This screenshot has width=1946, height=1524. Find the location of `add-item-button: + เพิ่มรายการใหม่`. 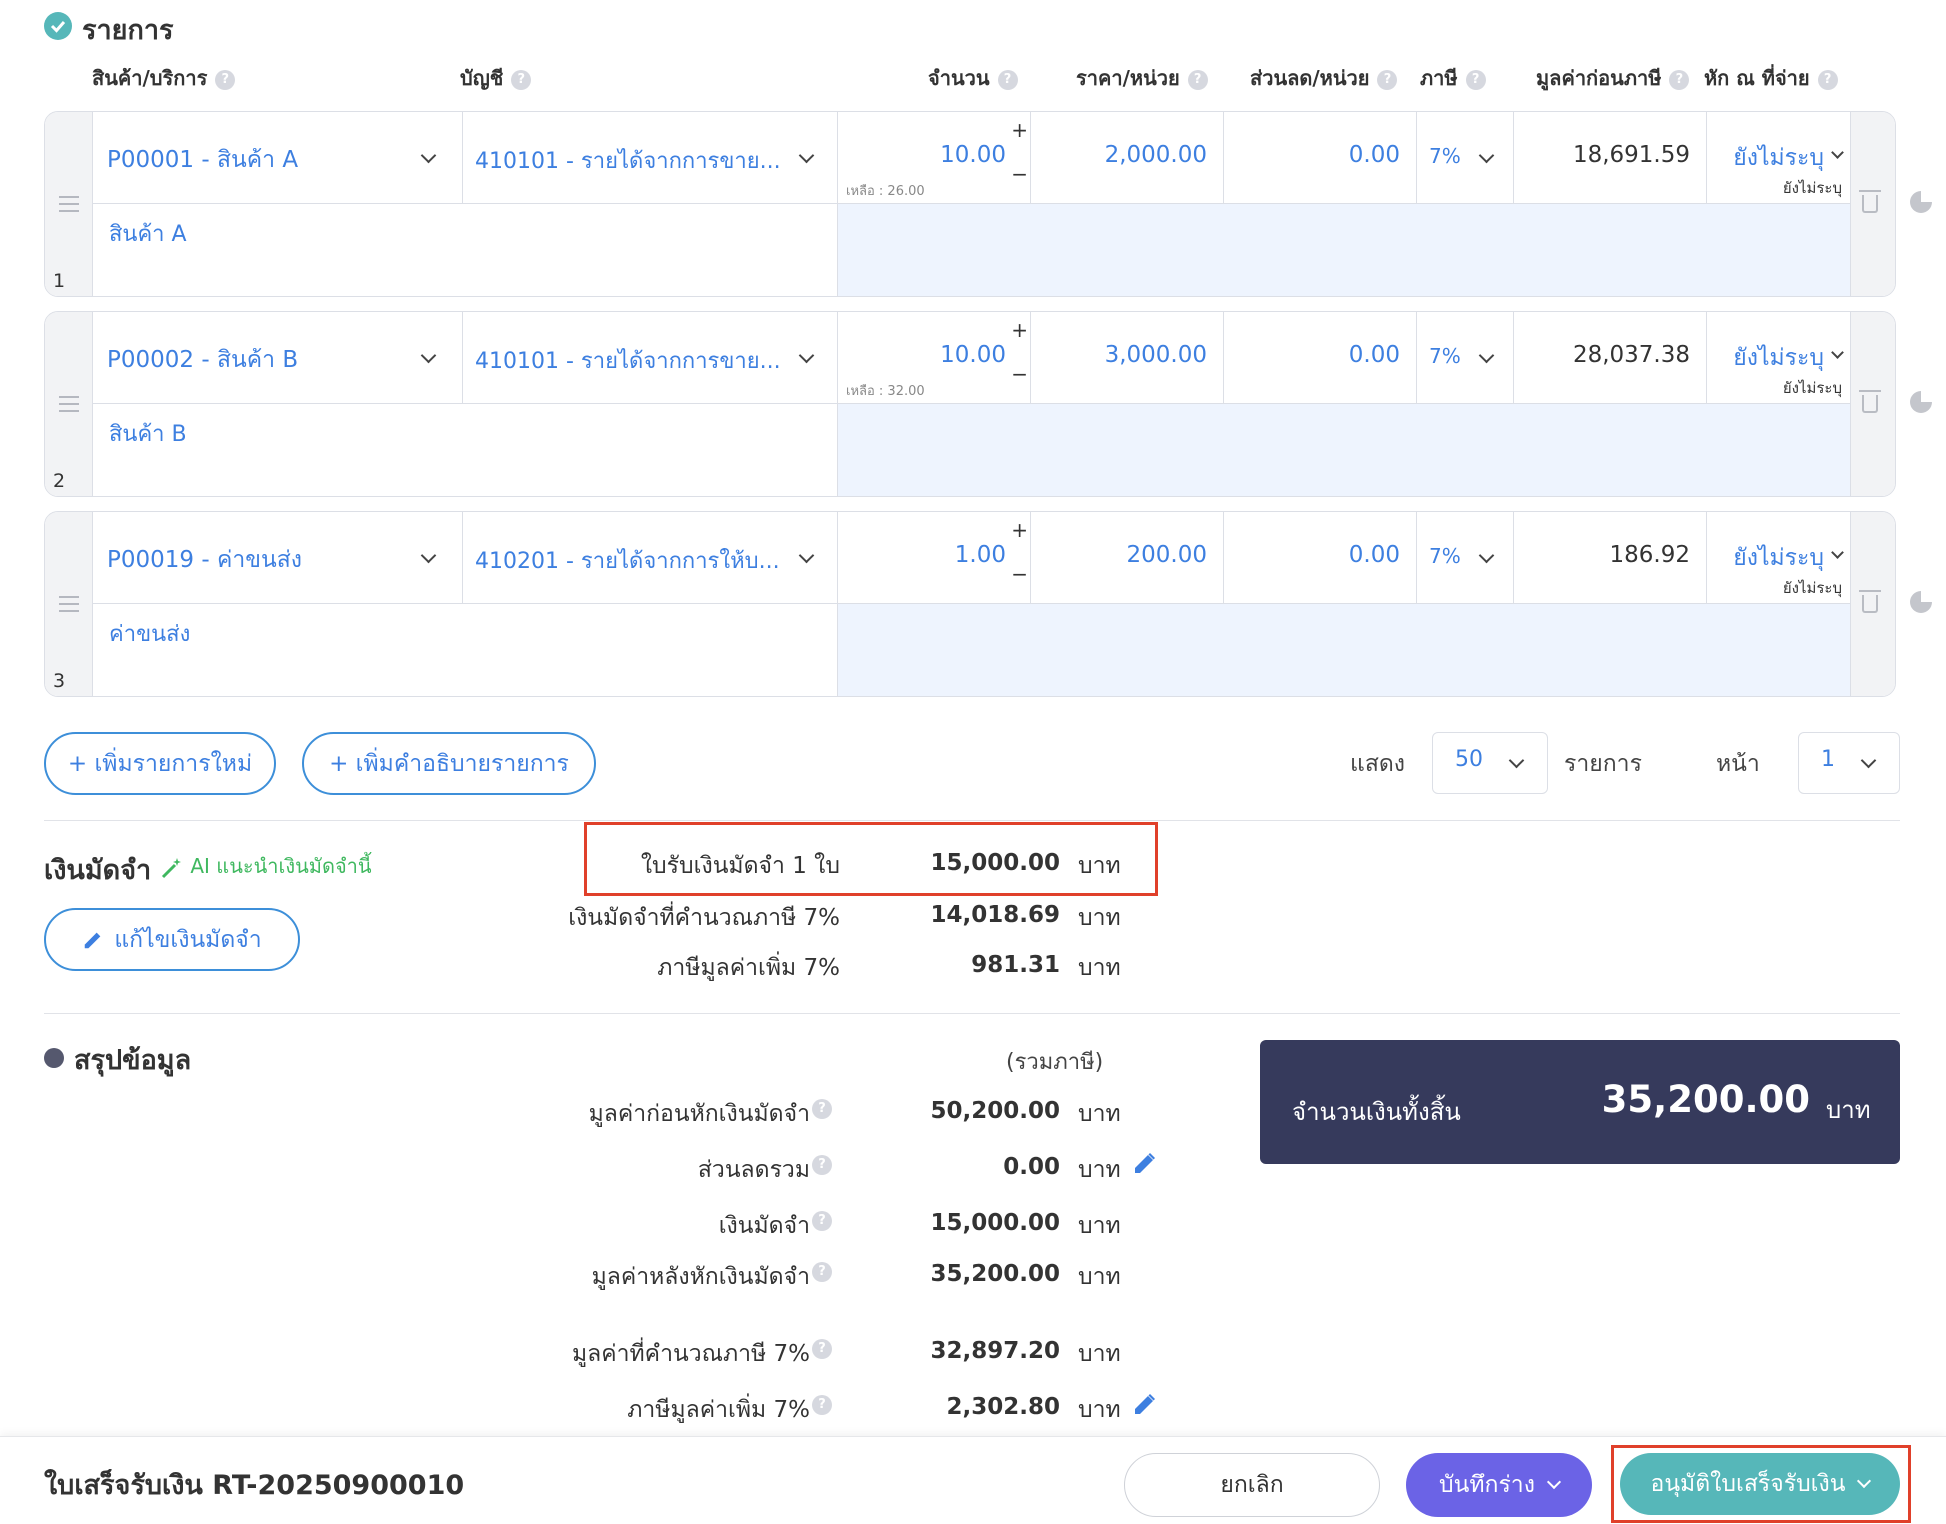

add-item-button: + เพิ่มรายการใหม่ is located at coordinates (160, 763).